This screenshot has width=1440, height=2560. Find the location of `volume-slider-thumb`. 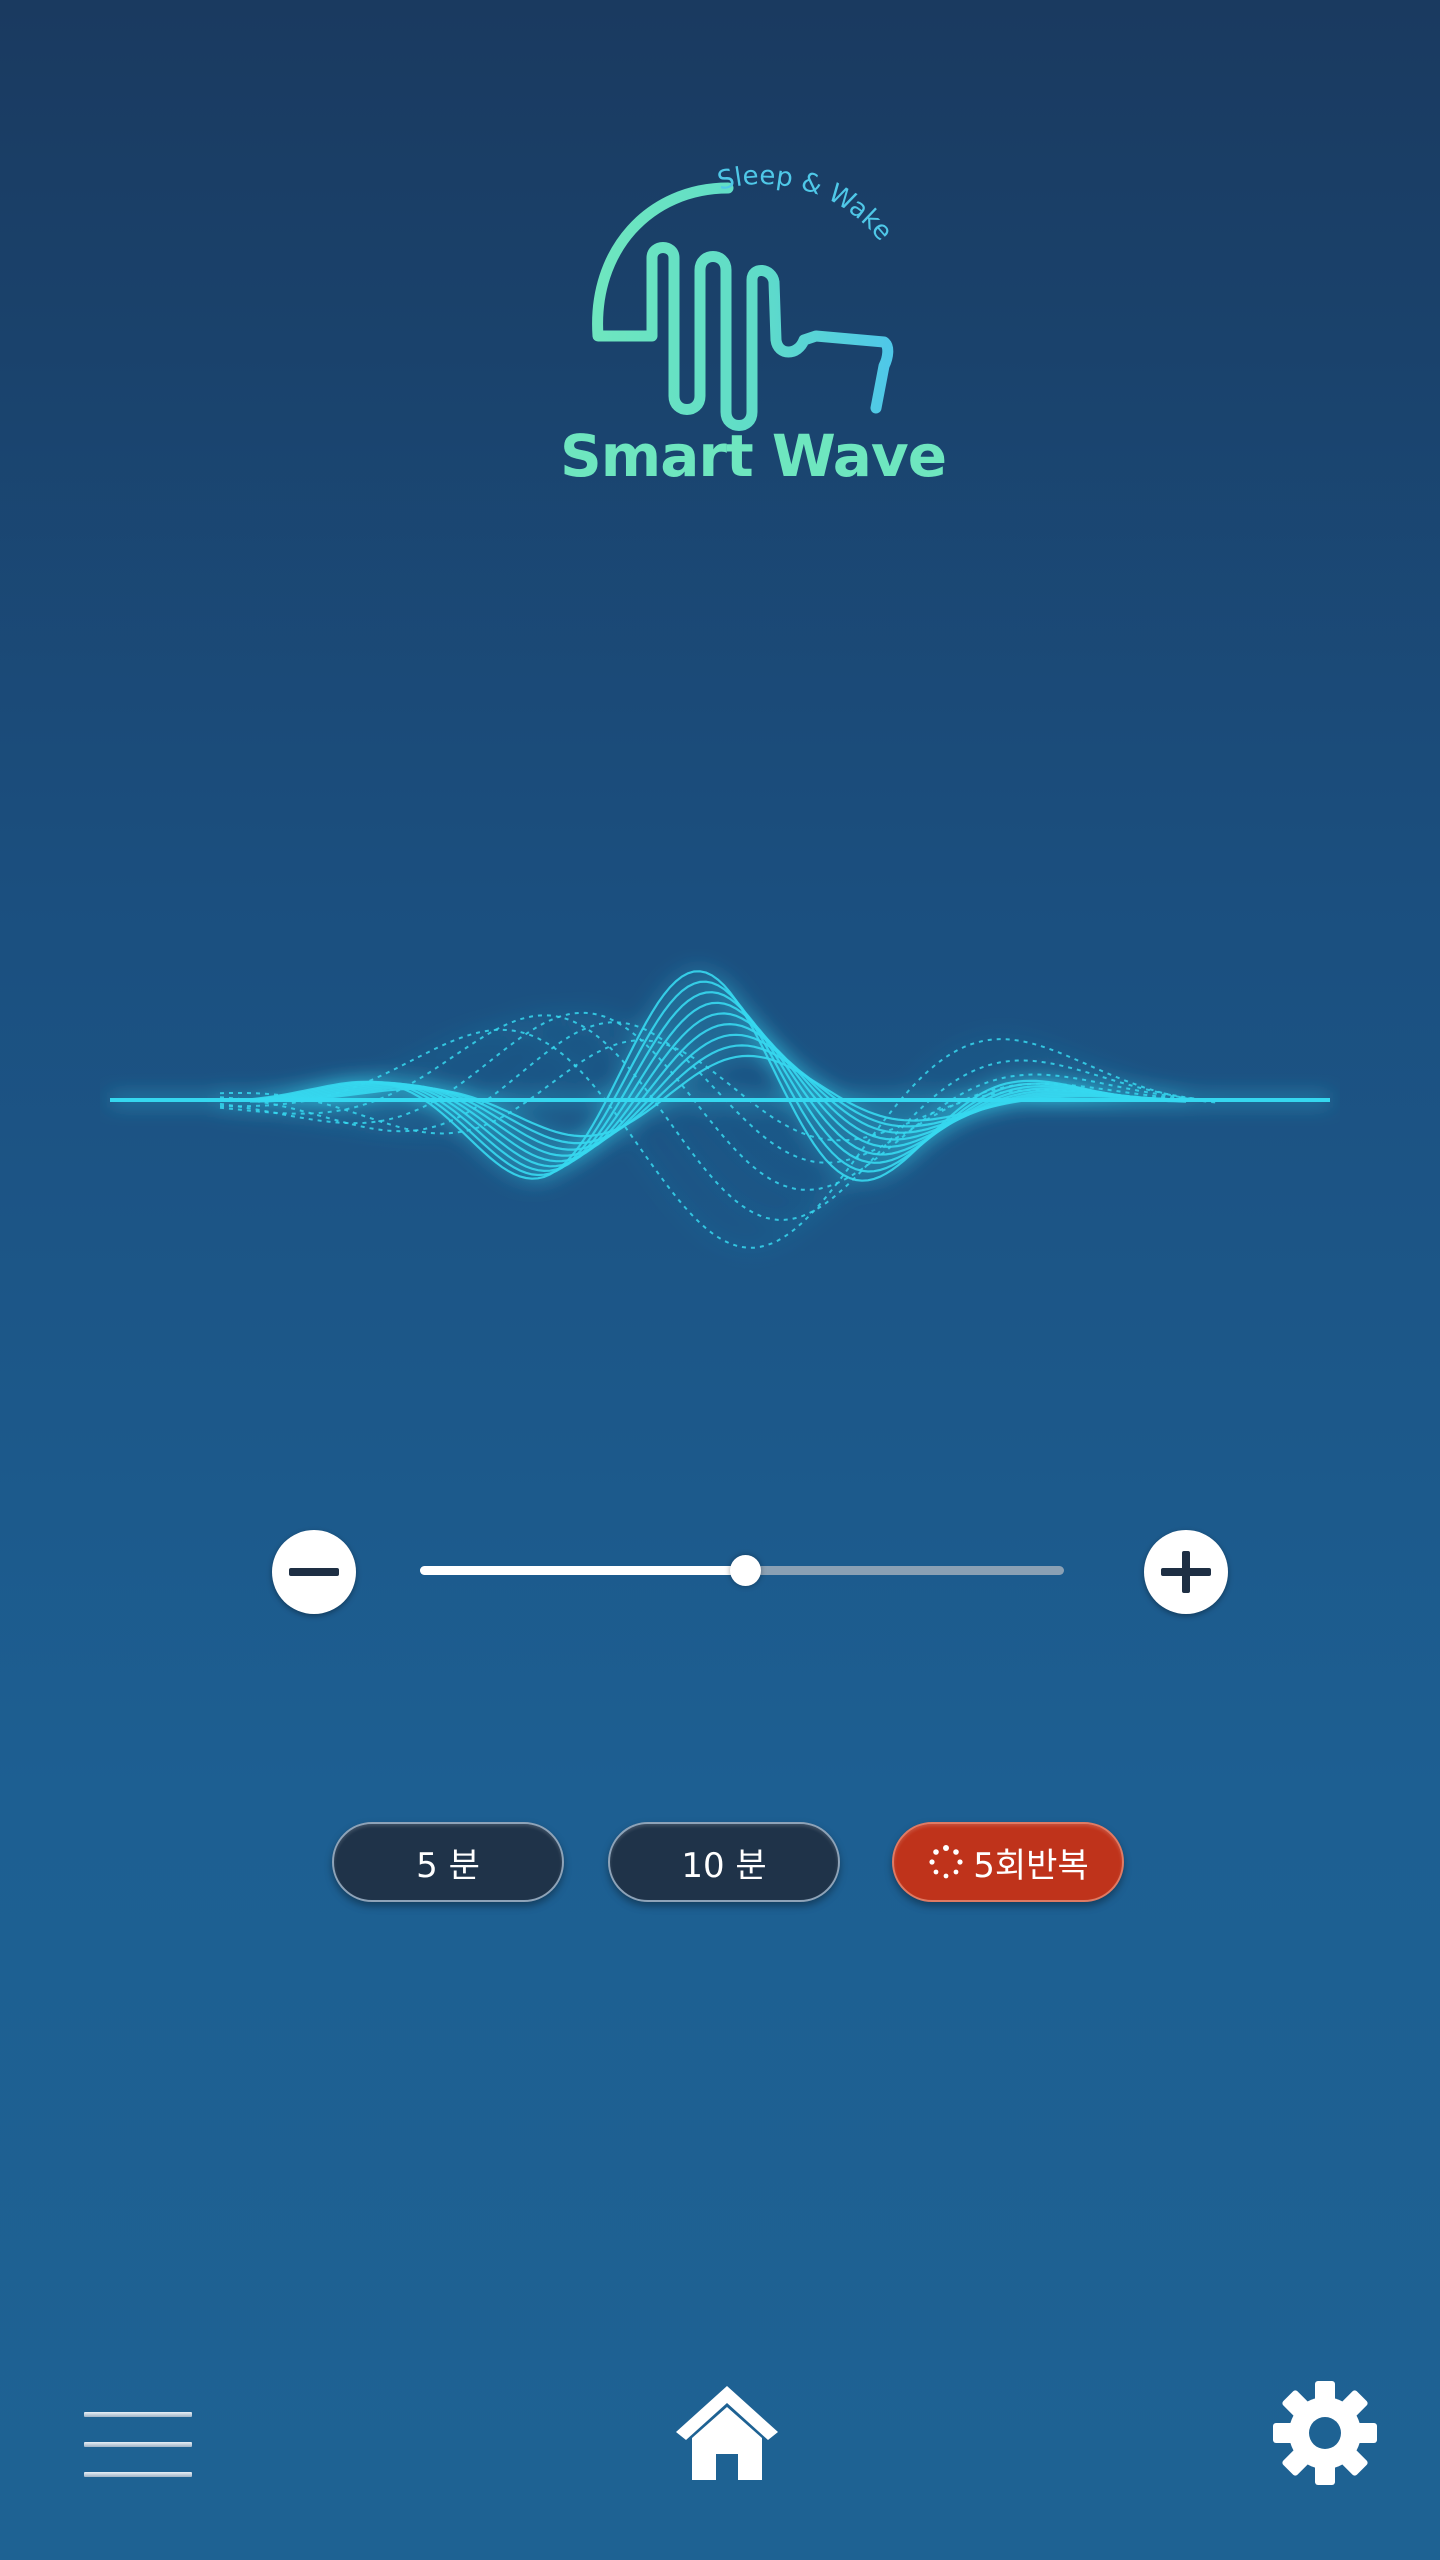

volume-slider-thumb is located at coordinates (746, 1570).